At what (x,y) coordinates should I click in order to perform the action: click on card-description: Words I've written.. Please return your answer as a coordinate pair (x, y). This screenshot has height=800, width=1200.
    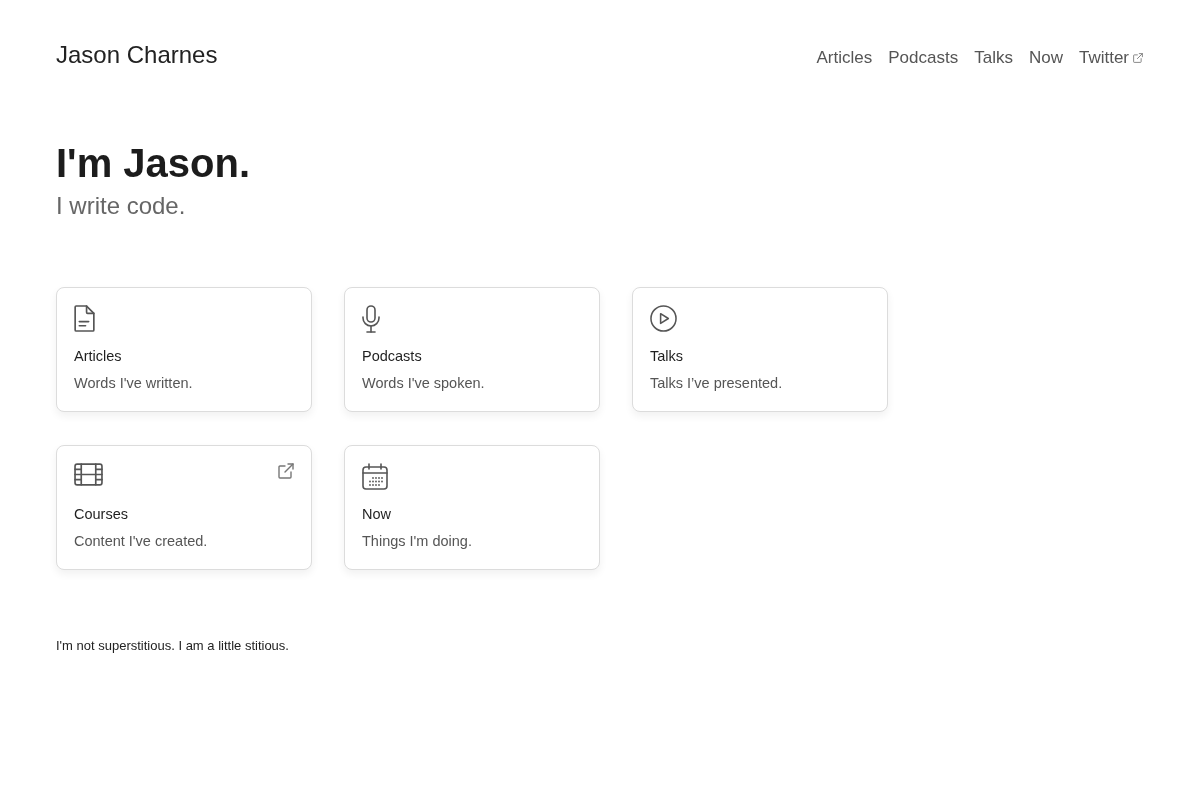
    Looking at the image, I should click on (133, 383).